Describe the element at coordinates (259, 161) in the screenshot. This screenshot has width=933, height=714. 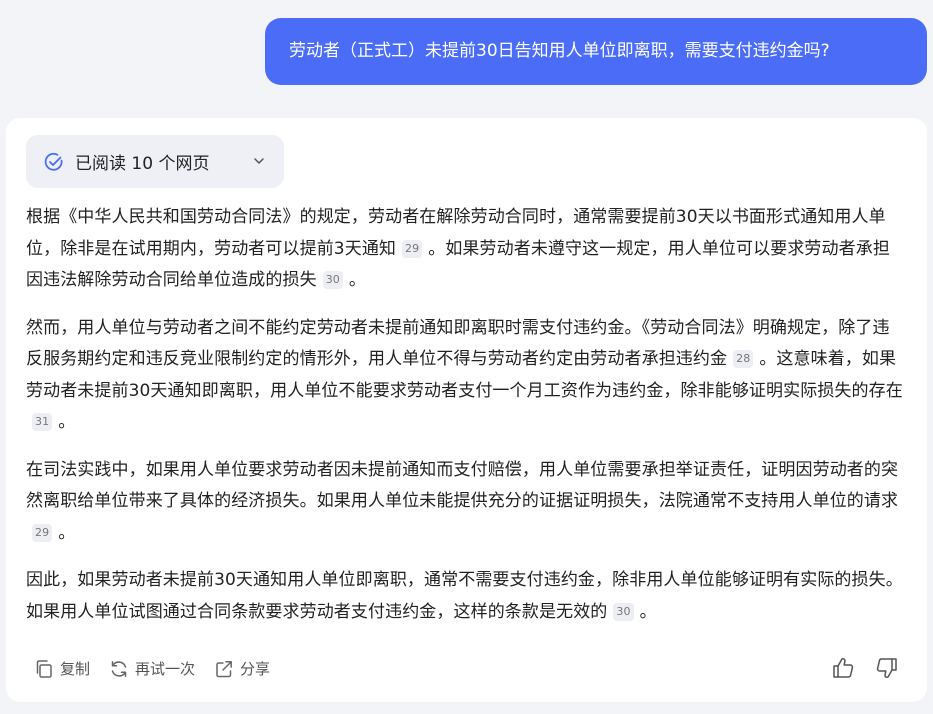
I see `chevron-down-icon` at that location.